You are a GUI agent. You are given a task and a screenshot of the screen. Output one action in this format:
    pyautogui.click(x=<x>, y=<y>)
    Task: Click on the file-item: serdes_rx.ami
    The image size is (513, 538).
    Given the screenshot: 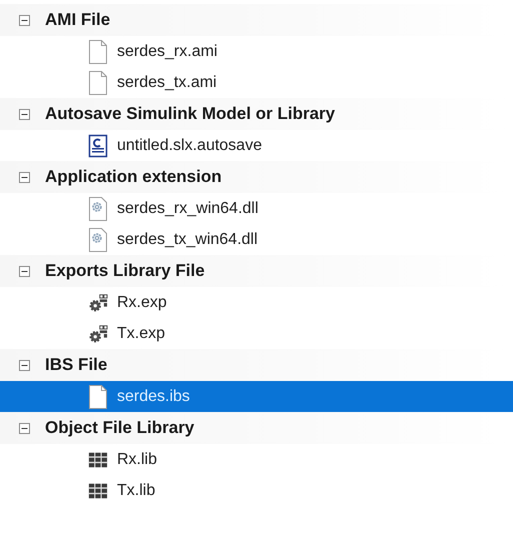 What is the action you would take?
    pyautogui.click(x=256, y=51)
    